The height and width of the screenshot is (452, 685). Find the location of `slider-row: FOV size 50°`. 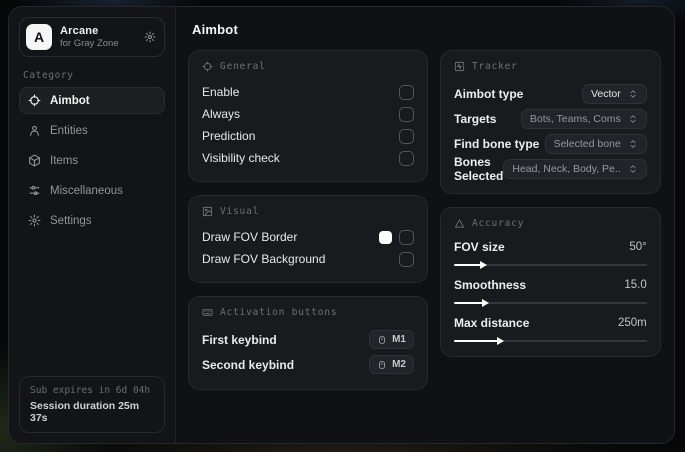

slider-row: FOV size 50° is located at coordinates (550, 253).